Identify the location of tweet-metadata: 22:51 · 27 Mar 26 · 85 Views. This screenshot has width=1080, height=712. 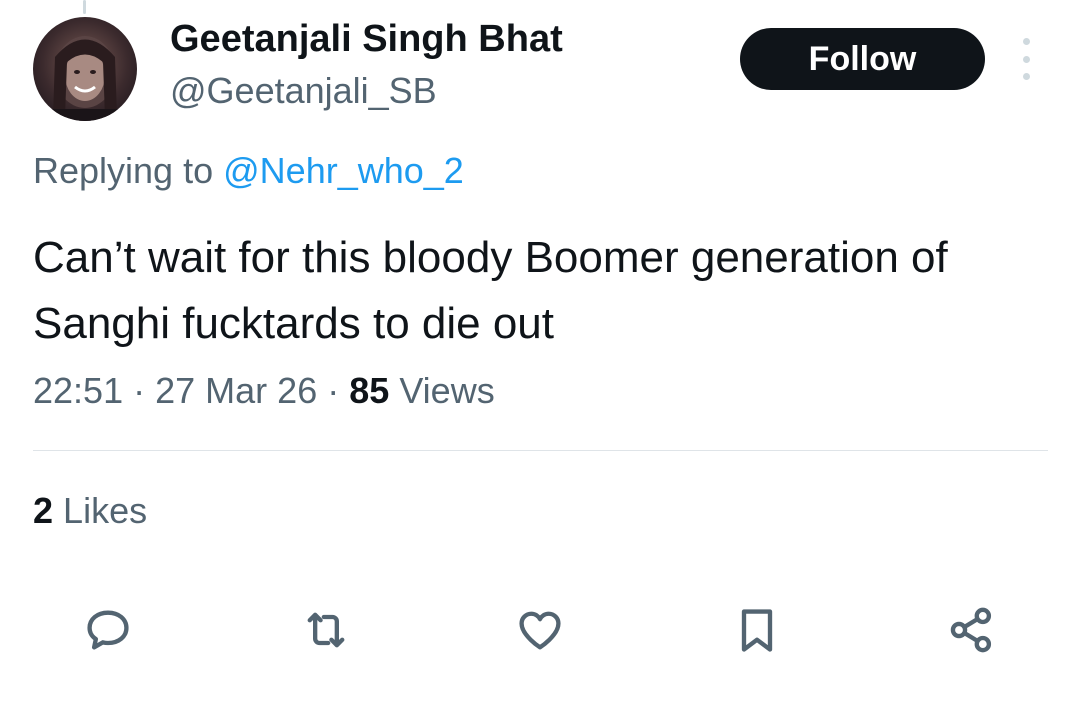
(264, 391).